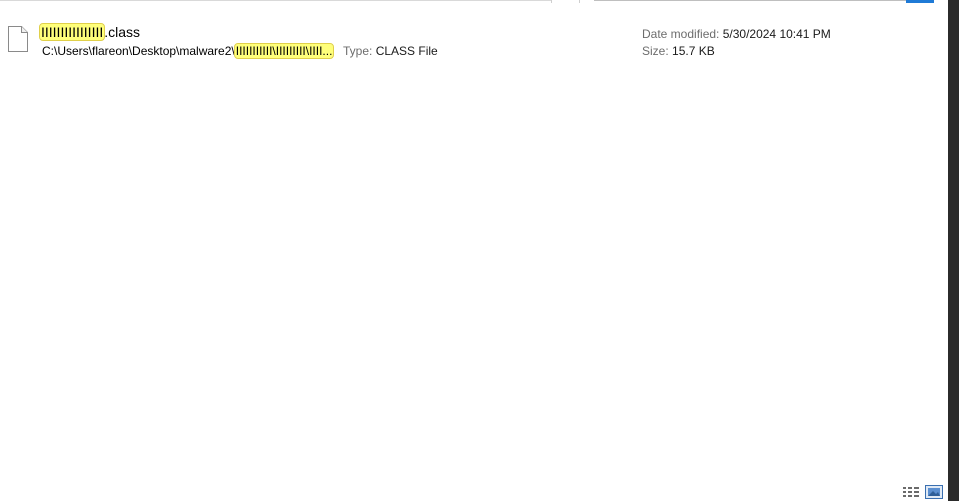  I want to click on details-view-icon, so click(911, 492).